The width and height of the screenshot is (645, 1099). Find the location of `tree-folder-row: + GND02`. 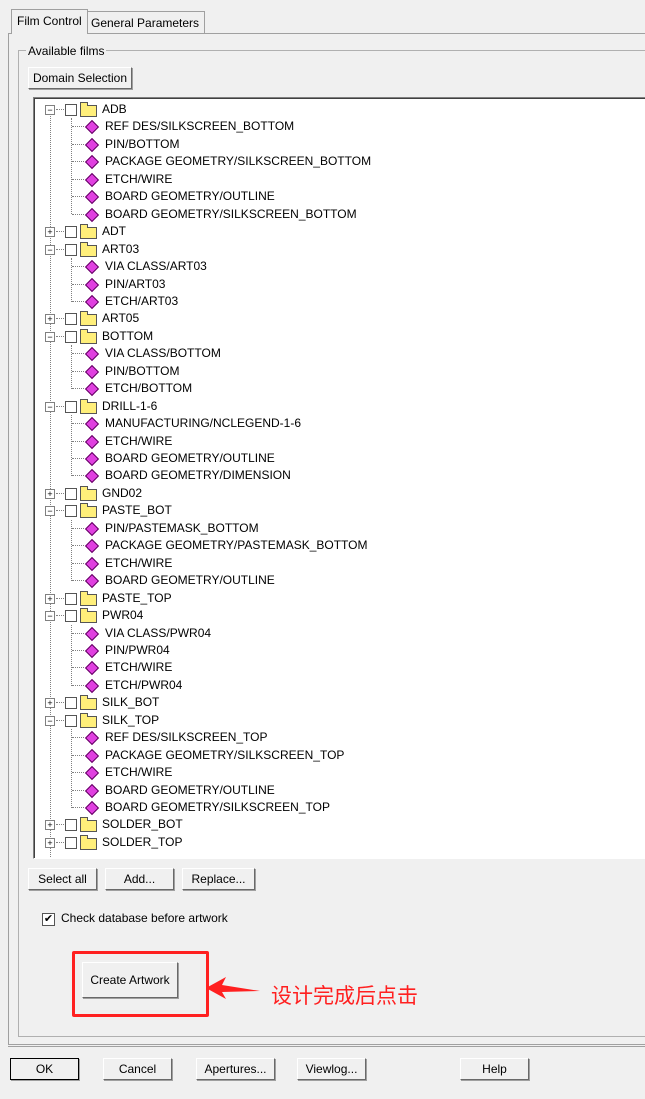

tree-folder-row: + GND02 is located at coordinates (334, 493).